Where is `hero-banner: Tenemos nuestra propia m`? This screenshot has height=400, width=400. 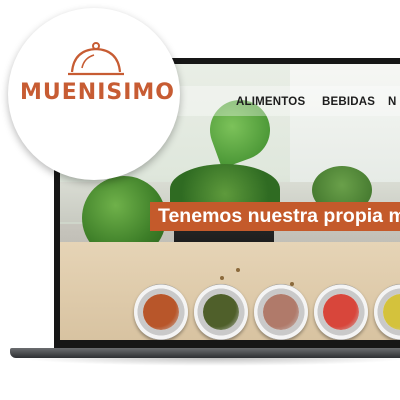
hero-banner: Tenemos nuestra propia m is located at coordinates (275, 216).